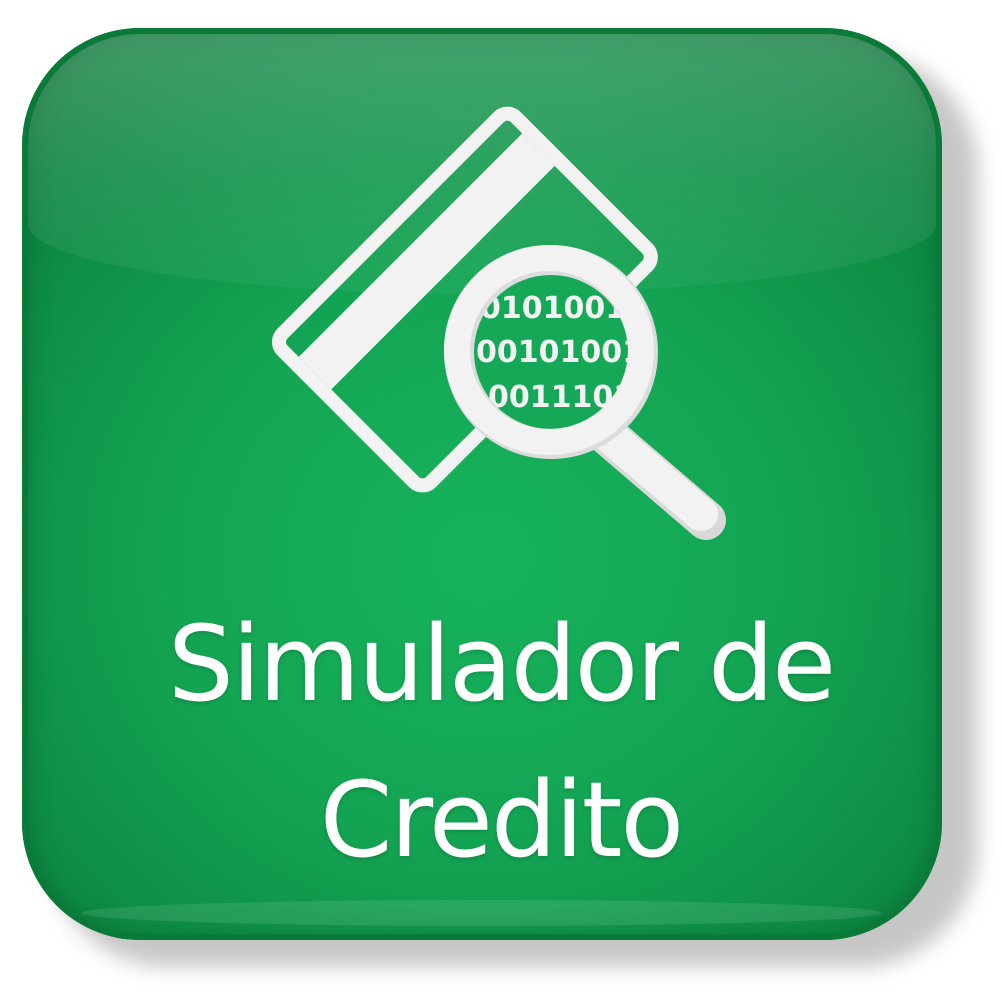  Describe the element at coordinates (501, 820) in the screenshot. I see `button-label-line2: Credito` at that location.